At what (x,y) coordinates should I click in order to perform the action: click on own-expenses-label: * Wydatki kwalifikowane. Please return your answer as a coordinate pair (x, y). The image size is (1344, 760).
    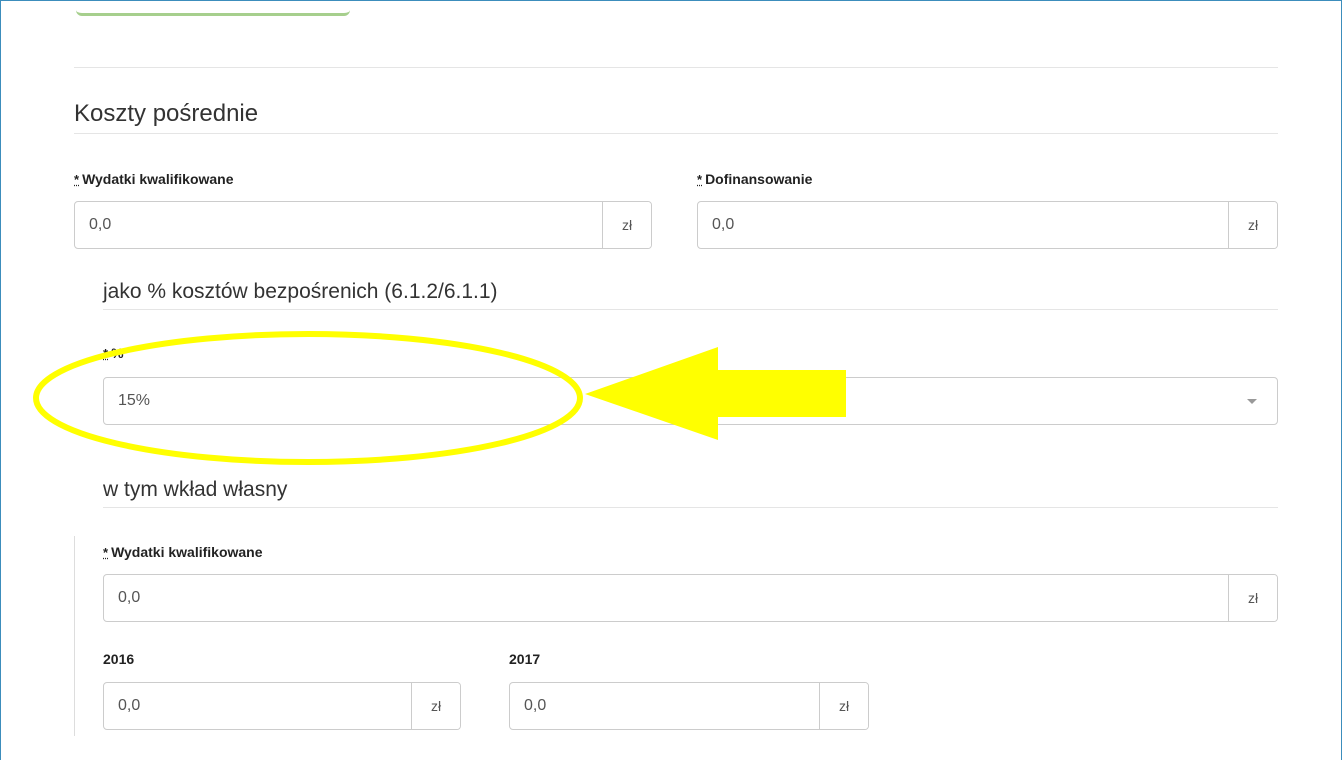
    Looking at the image, I should click on (183, 552).